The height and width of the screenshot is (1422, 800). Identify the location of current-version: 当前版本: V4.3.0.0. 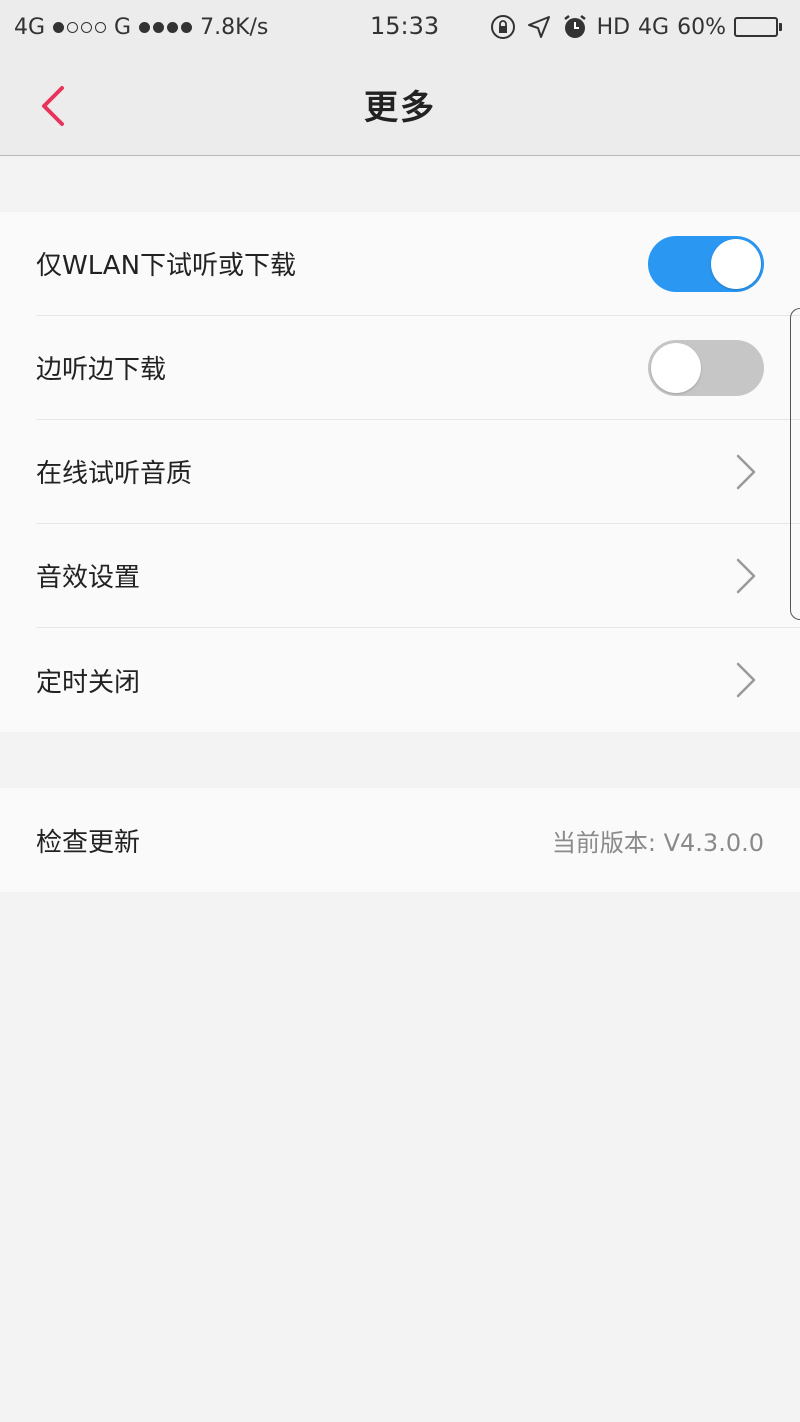
(657, 842).